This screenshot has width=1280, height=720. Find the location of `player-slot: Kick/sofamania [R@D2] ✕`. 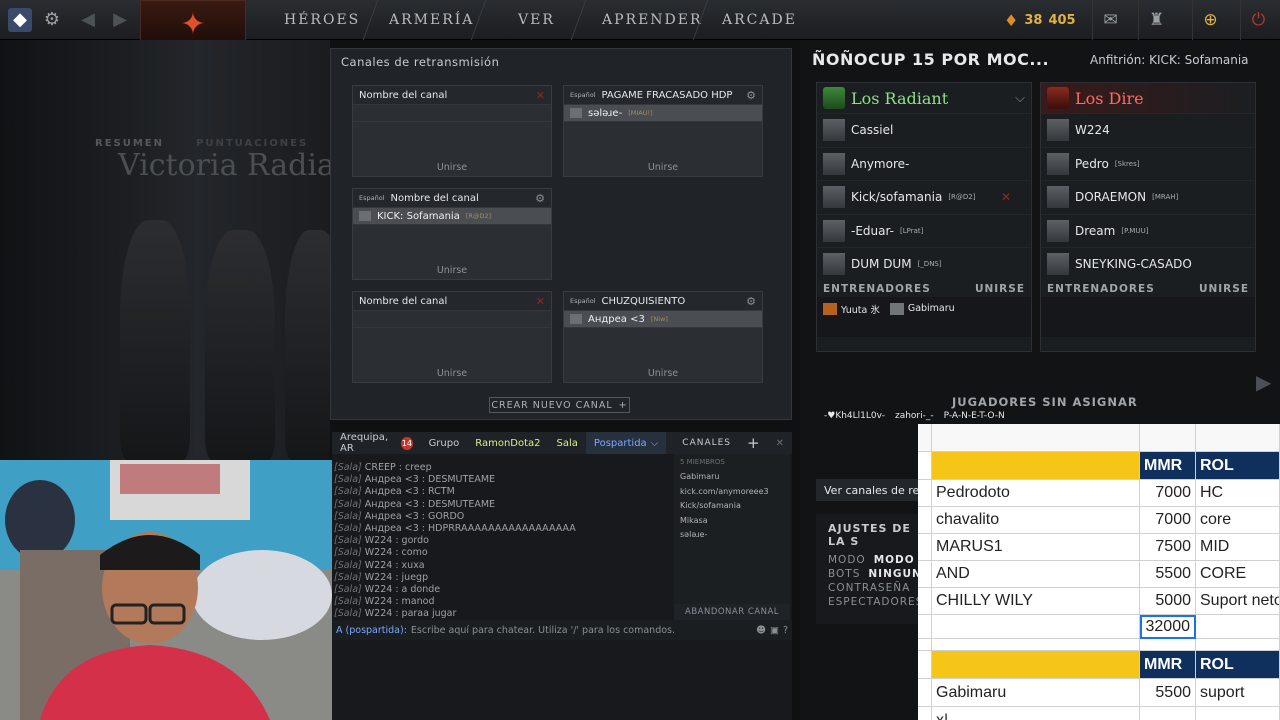

player-slot: Kick/sofamania [R@D2] ✕ is located at coordinates (924, 197).